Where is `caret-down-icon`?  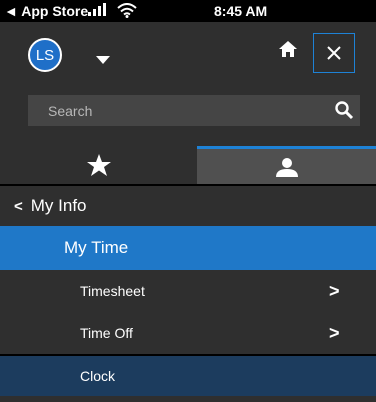 caret-down-icon is located at coordinates (103, 60).